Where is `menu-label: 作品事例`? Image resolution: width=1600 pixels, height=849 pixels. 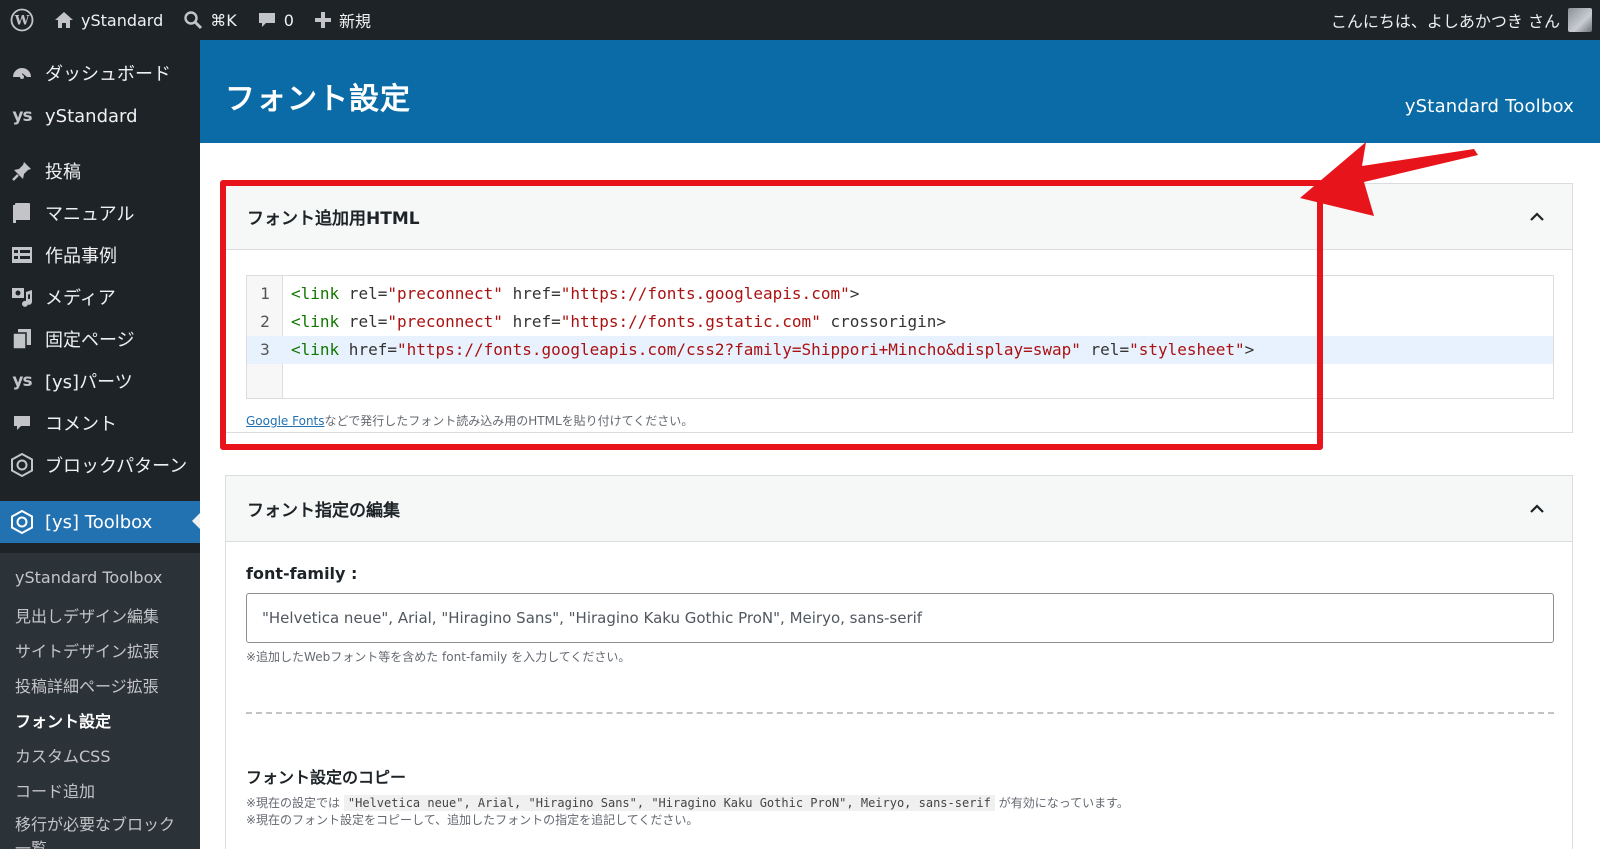 menu-label: 作品事例 is located at coordinates (81, 256).